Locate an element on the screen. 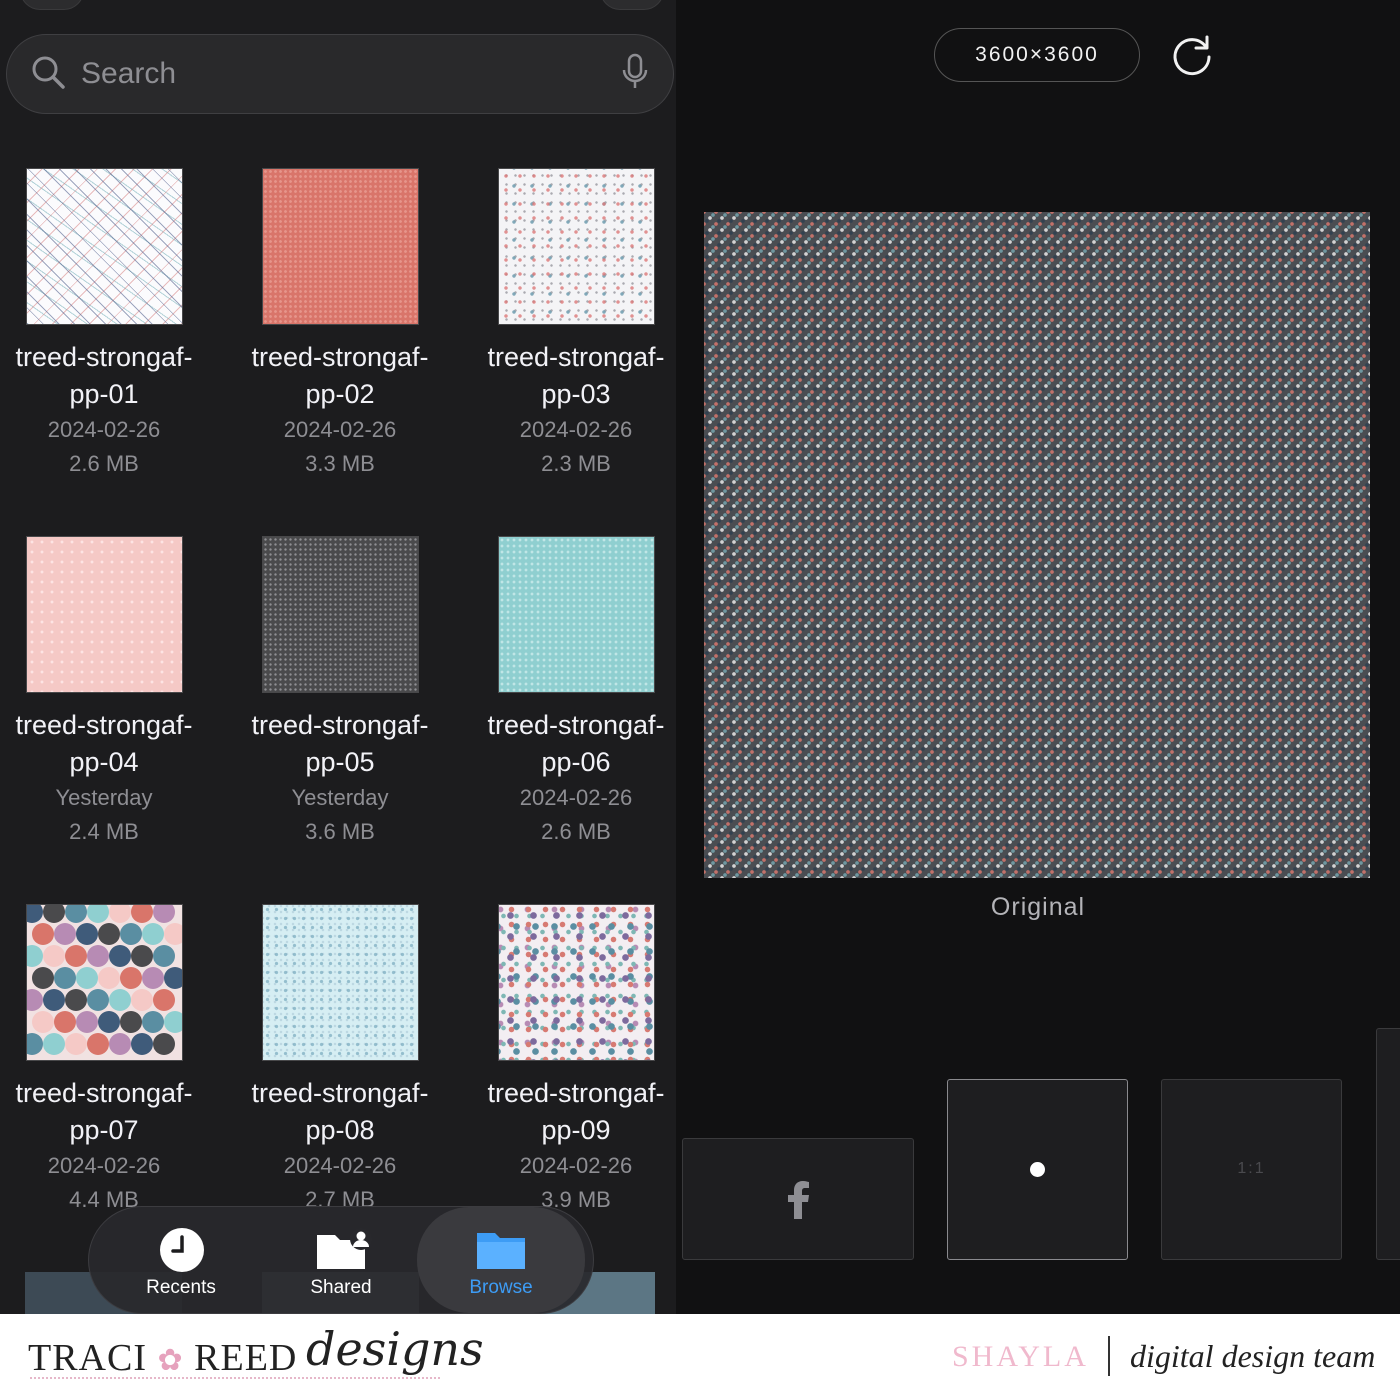 The height and width of the screenshot is (1400, 1400). facebook-option is located at coordinates (798, 1199).